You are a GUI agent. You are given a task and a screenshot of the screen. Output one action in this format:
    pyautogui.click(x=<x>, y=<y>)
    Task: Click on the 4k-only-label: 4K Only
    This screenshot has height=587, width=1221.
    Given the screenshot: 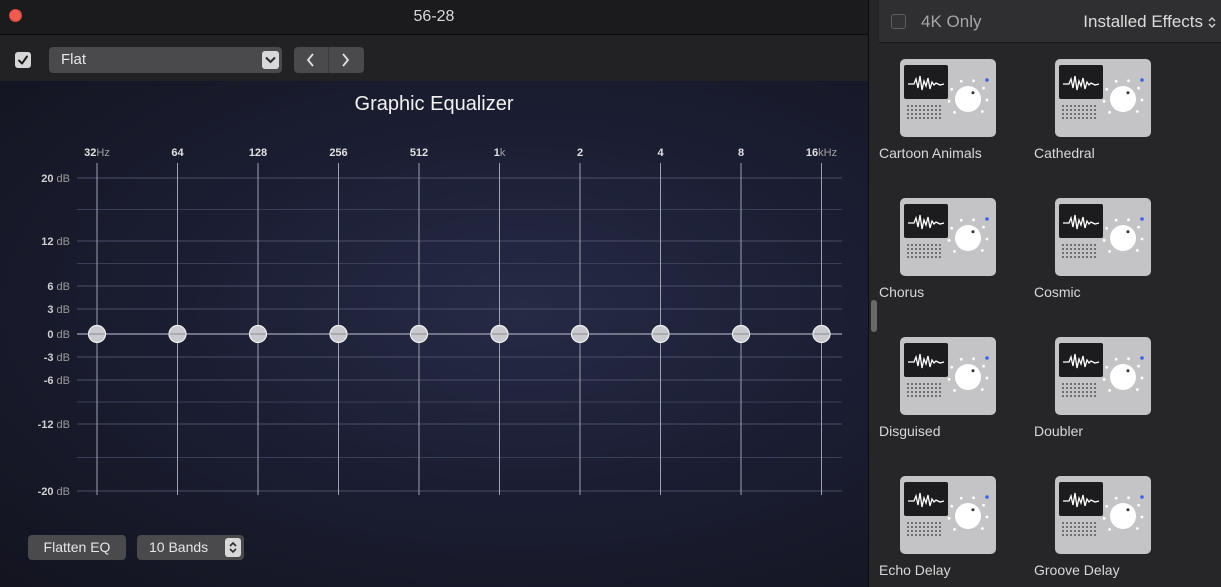 What is the action you would take?
    pyautogui.click(x=951, y=21)
    